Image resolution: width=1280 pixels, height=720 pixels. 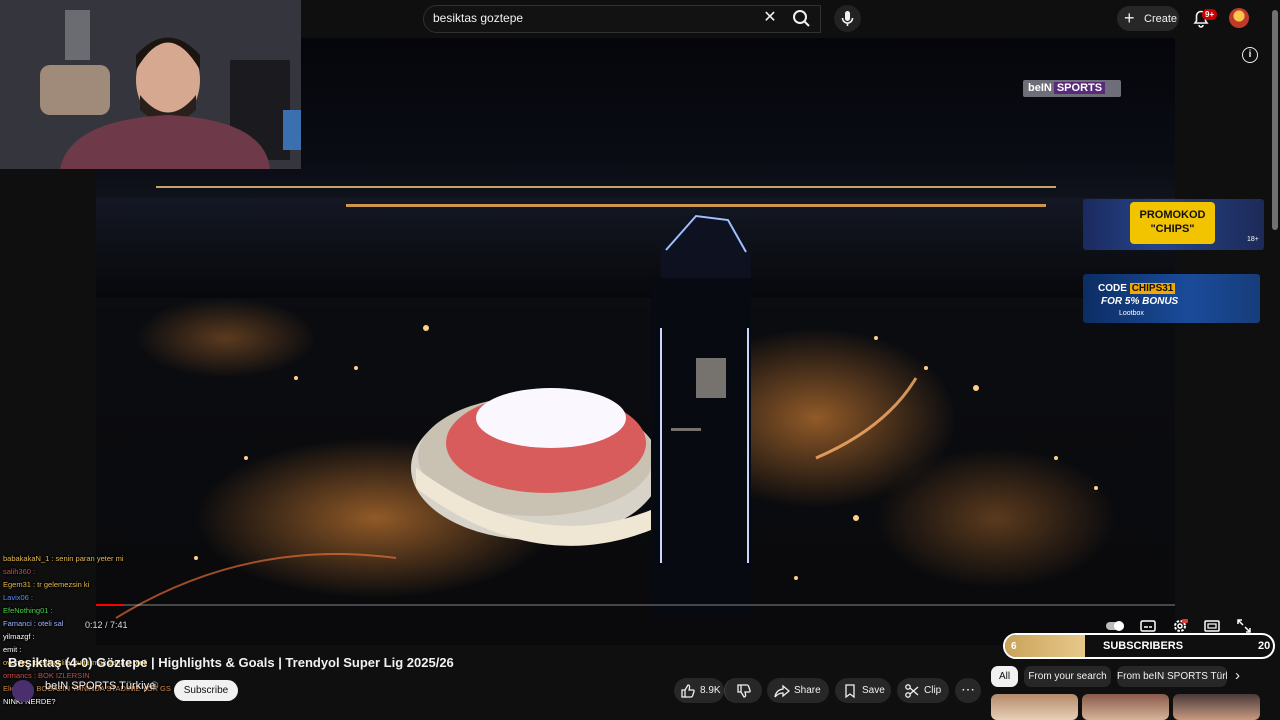 I want to click on chat-message: salih360 :, so click(x=19, y=571).